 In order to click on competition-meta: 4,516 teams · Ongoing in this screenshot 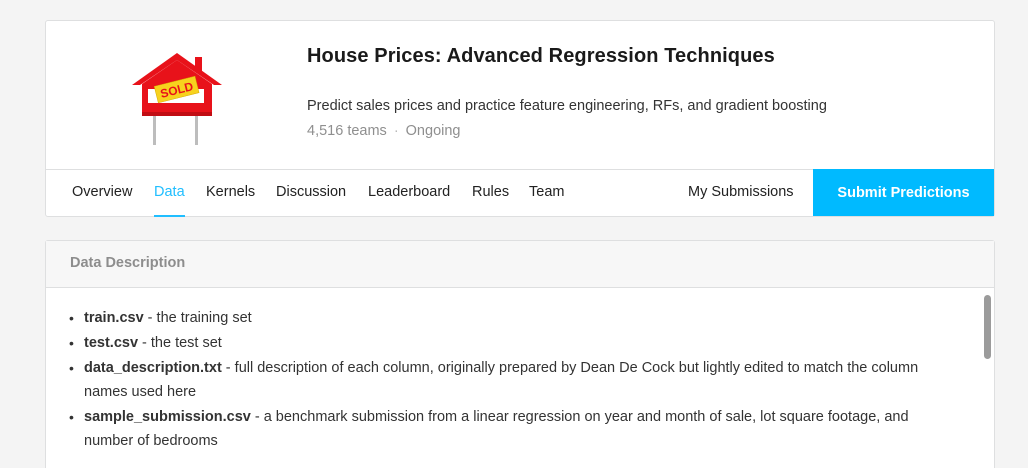, I will do `click(383, 131)`.